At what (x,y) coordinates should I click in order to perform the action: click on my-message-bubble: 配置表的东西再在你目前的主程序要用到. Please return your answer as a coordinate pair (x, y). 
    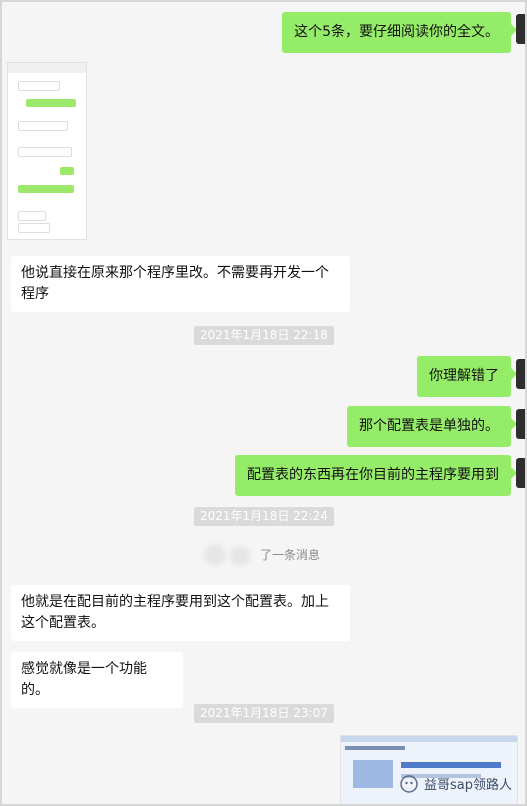
    Looking at the image, I should click on (376, 475).